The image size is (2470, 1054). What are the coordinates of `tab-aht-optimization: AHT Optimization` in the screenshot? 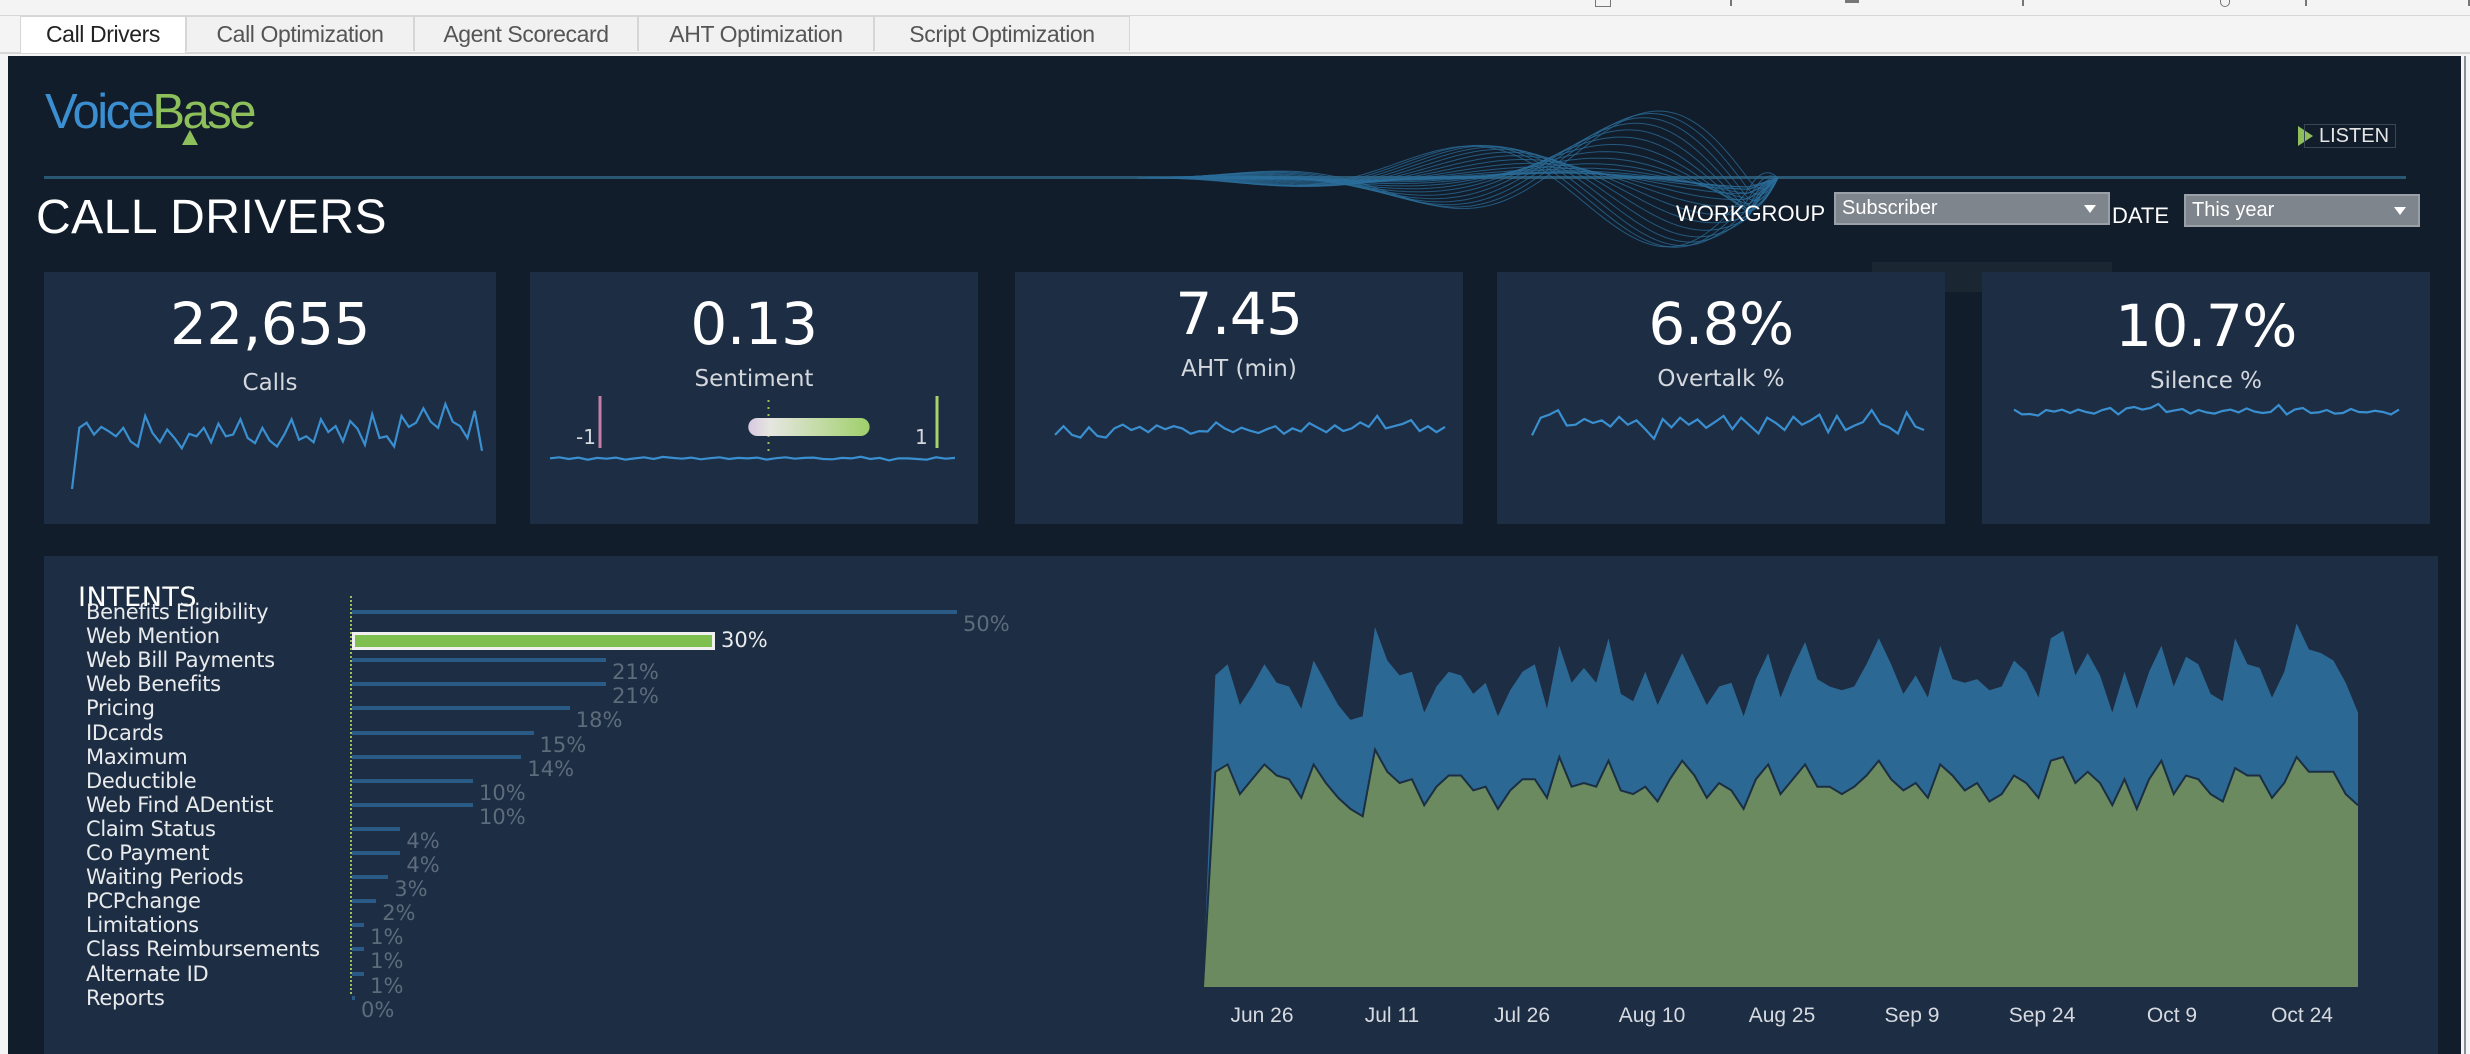 It's located at (756, 33).